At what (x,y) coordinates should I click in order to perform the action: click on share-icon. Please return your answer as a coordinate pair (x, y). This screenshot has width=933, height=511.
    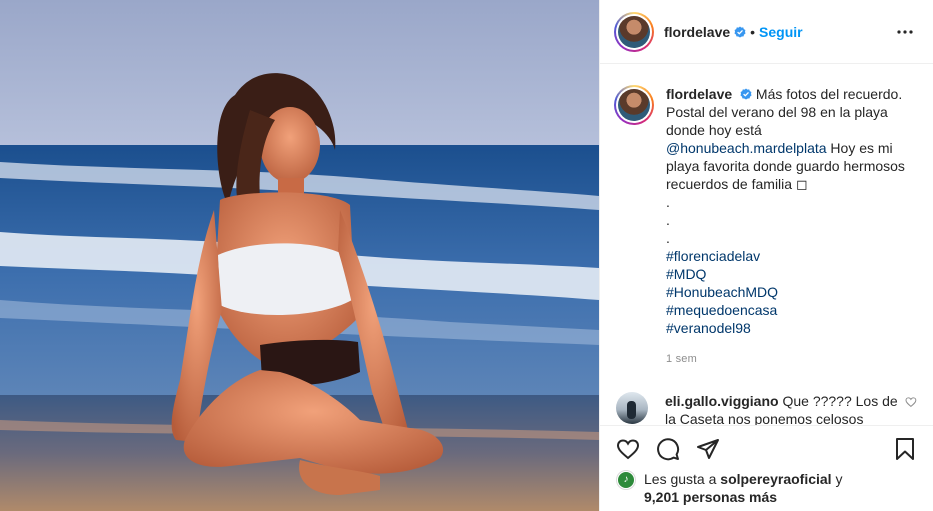
    Looking at the image, I should click on (708, 449).